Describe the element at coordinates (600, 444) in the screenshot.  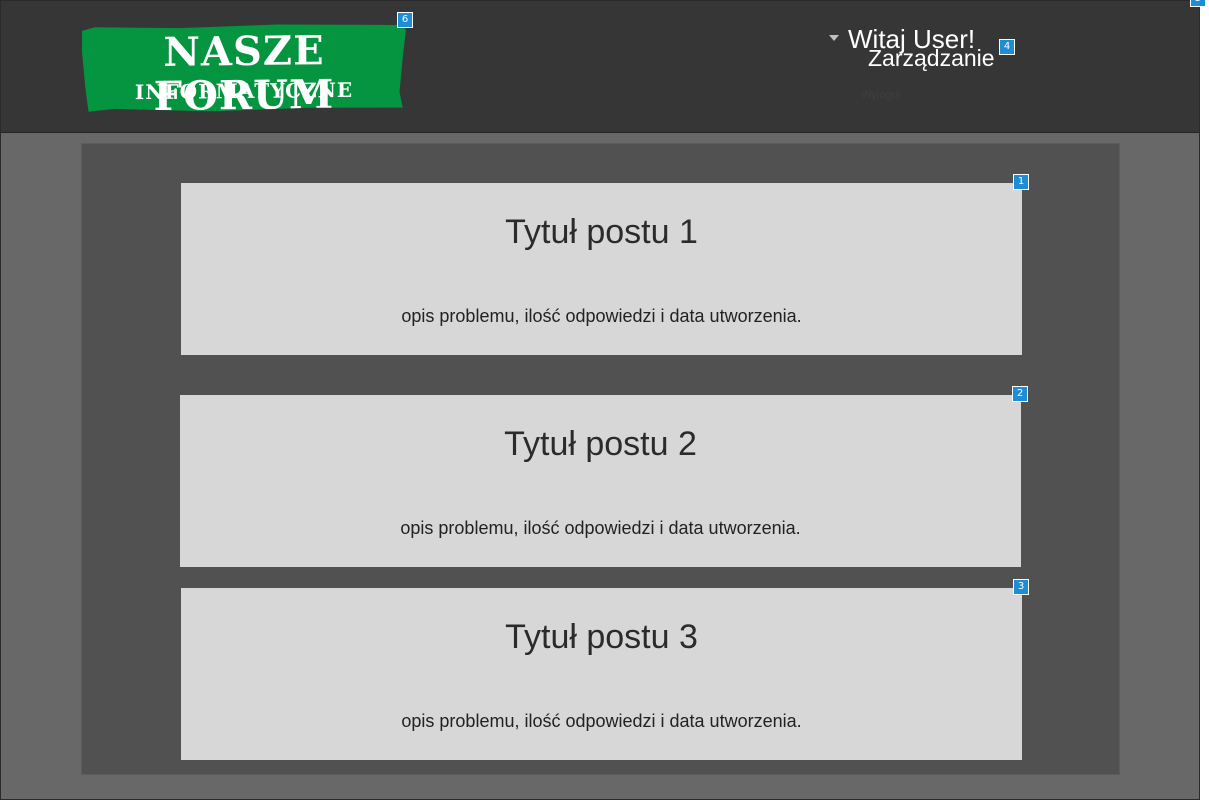
I see `post-title: Tytuł postu 2` at that location.